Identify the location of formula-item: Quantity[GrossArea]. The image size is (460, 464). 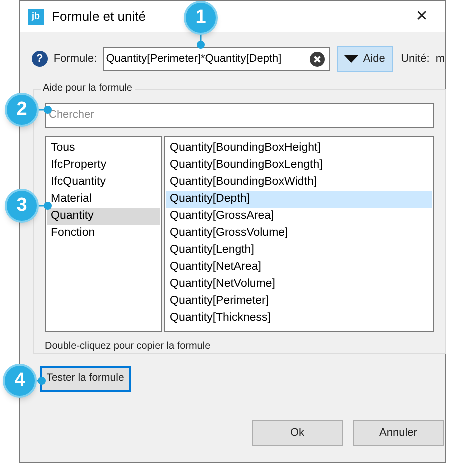
(299, 216).